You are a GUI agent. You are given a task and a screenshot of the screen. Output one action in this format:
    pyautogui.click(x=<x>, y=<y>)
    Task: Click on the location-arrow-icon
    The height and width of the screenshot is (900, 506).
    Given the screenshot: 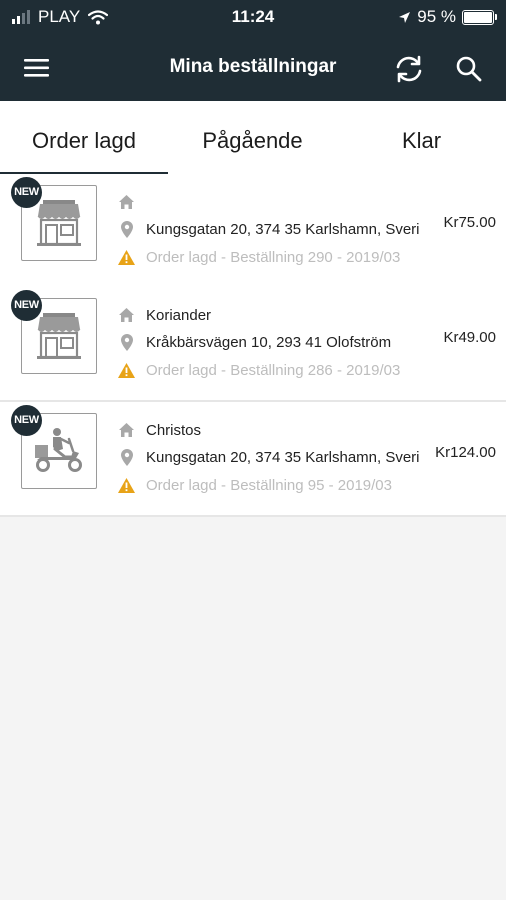 What is the action you would take?
    pyautogui.click(x=405, y=17)
    